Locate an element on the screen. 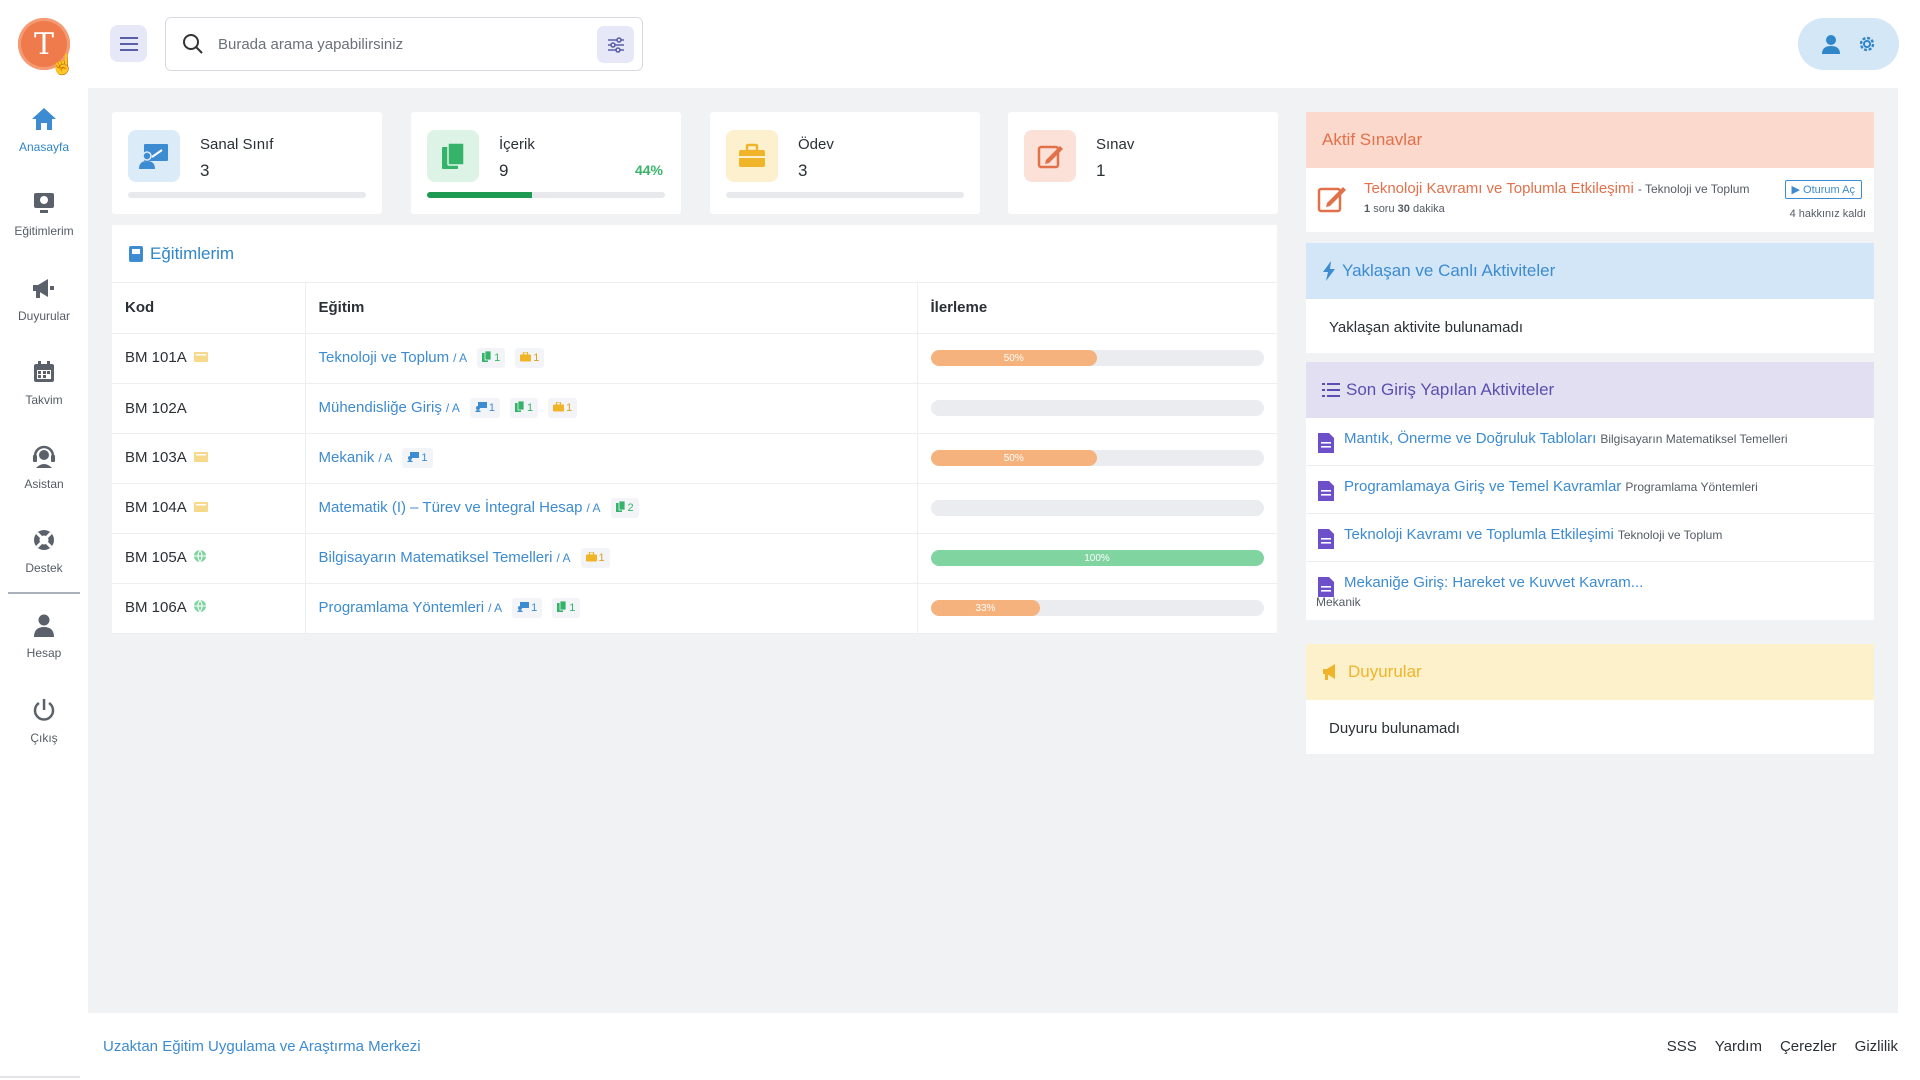 The width and height of the screenshot is (1920, 1080). attempts-left: 4 hakkınız kaldı is located at coordinates (1827, 214).